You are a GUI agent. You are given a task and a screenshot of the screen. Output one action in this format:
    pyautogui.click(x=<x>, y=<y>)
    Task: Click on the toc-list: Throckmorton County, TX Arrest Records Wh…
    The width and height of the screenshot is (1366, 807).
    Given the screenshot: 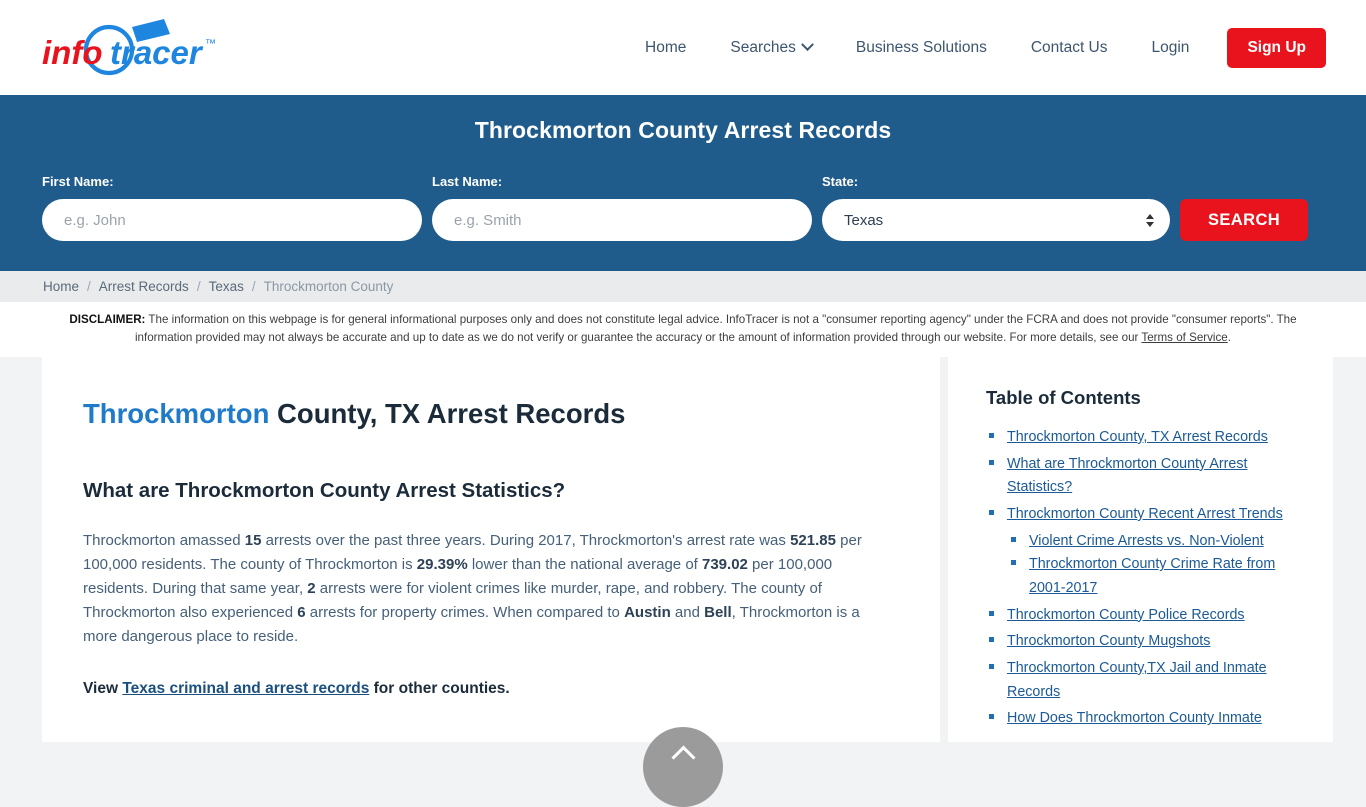 What is the action you would take?
    pyautogui.click(x=1140, y=577)
    